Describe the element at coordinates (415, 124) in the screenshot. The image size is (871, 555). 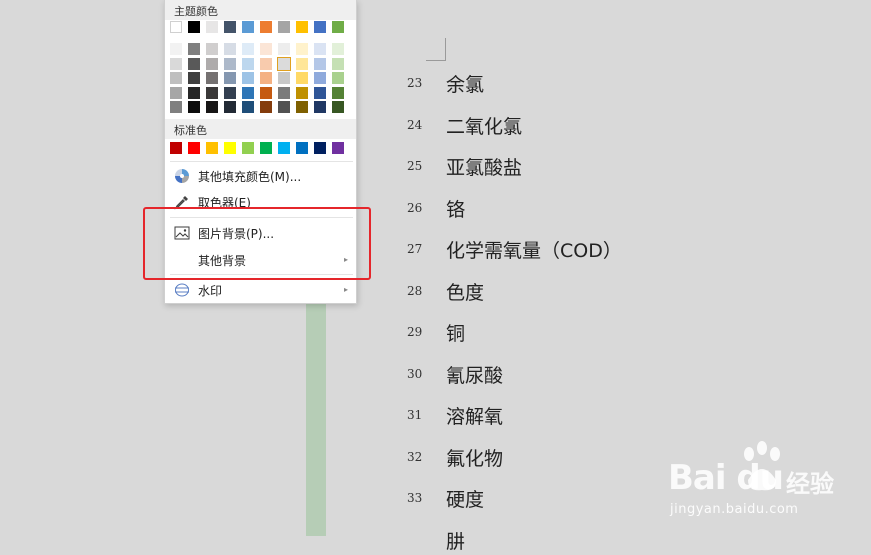
I see `item-number: 24` at that location.